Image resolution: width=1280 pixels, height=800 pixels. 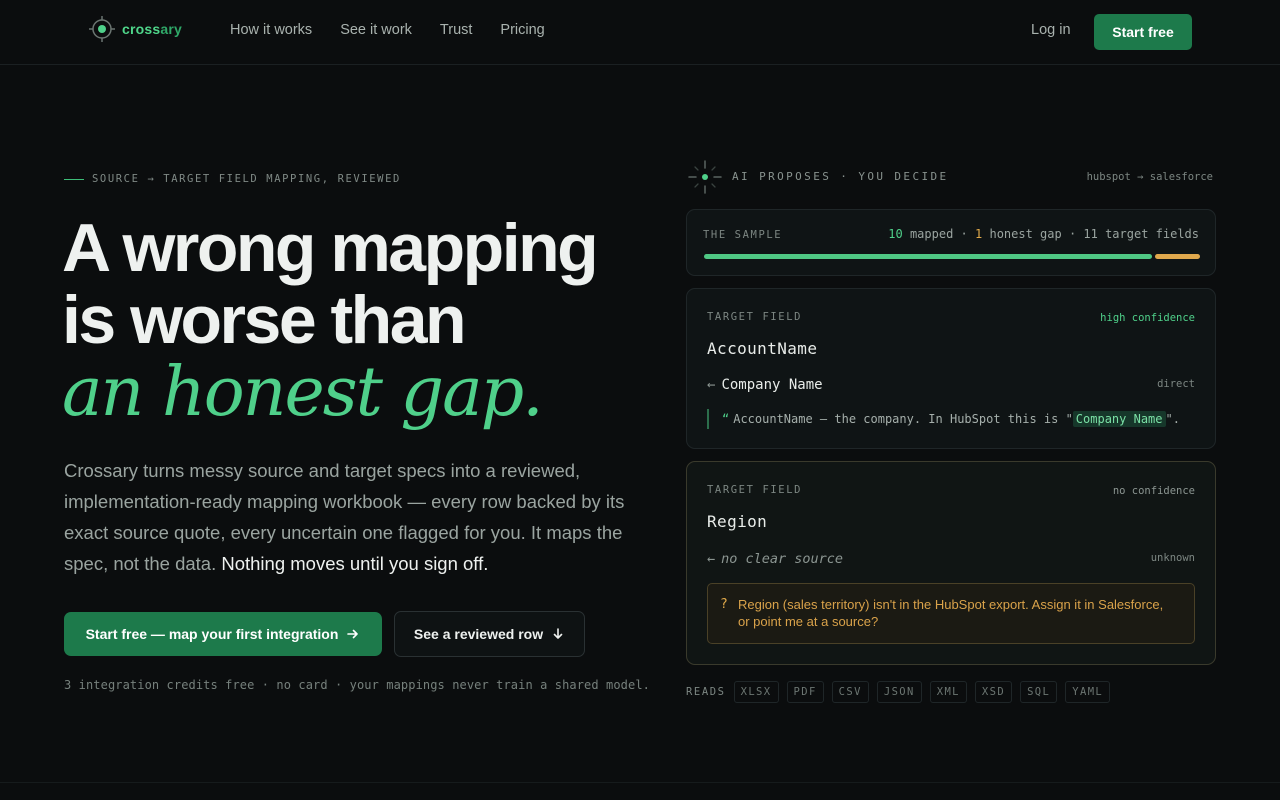 I want to click on format-tag: SQL, so click(x=1039, y=692).